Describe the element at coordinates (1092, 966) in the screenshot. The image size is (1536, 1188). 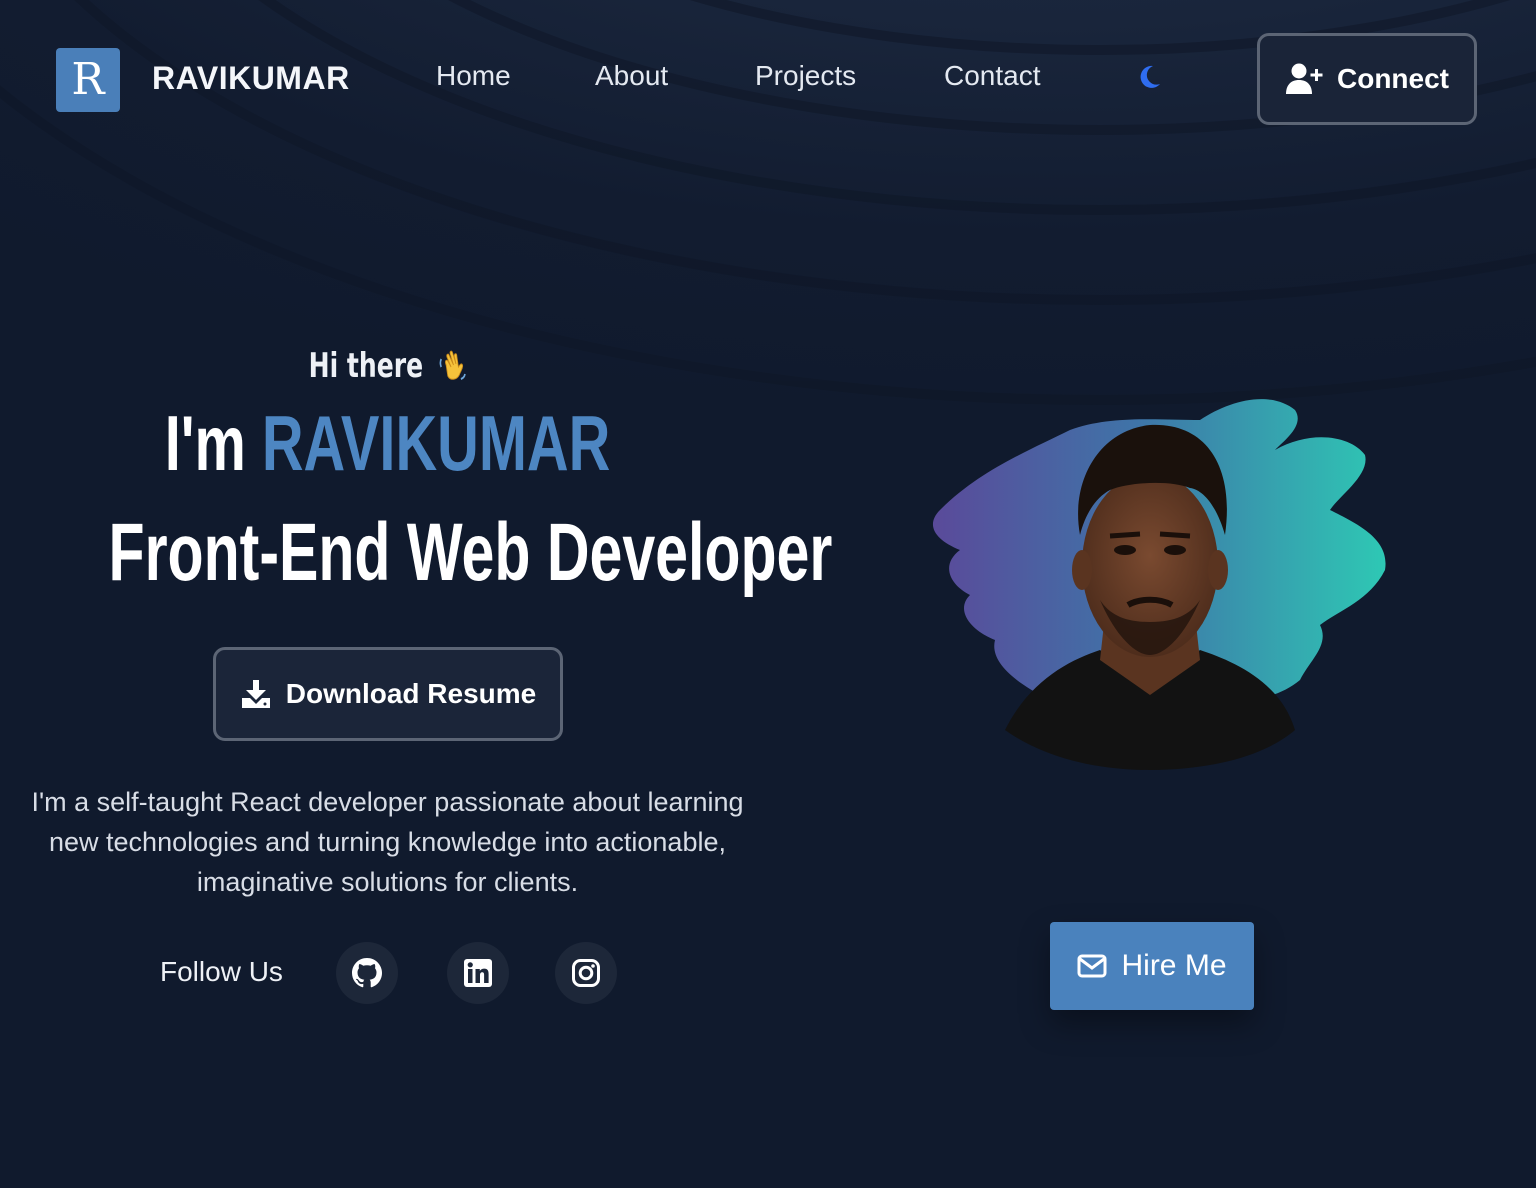
I see `envelope-icon` at that location.